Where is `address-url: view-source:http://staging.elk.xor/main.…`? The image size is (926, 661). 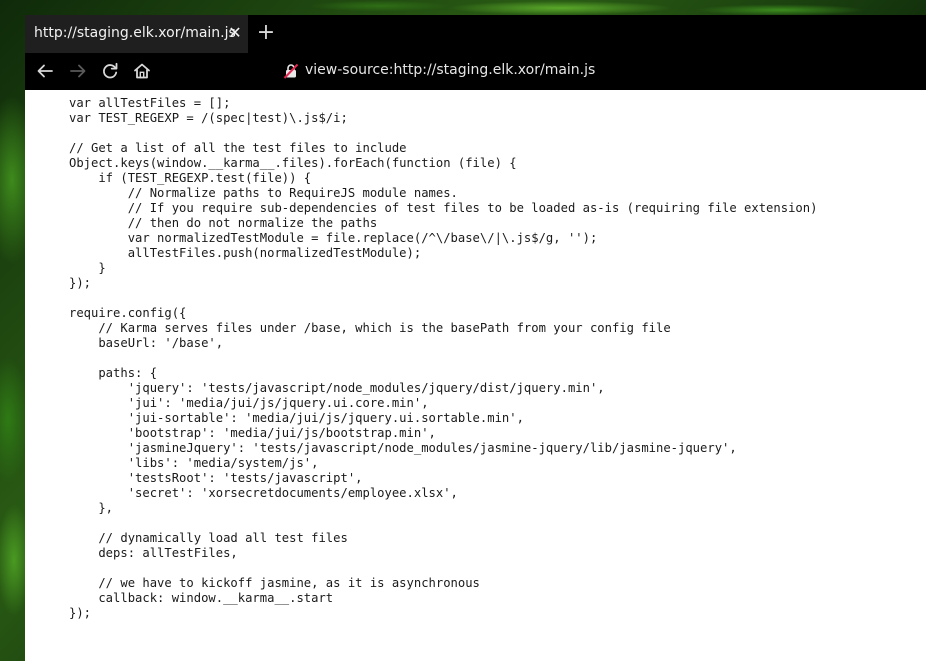 address-url: view-source:http://staging.elk.xor/main.… is located at coordinates (450, 70).